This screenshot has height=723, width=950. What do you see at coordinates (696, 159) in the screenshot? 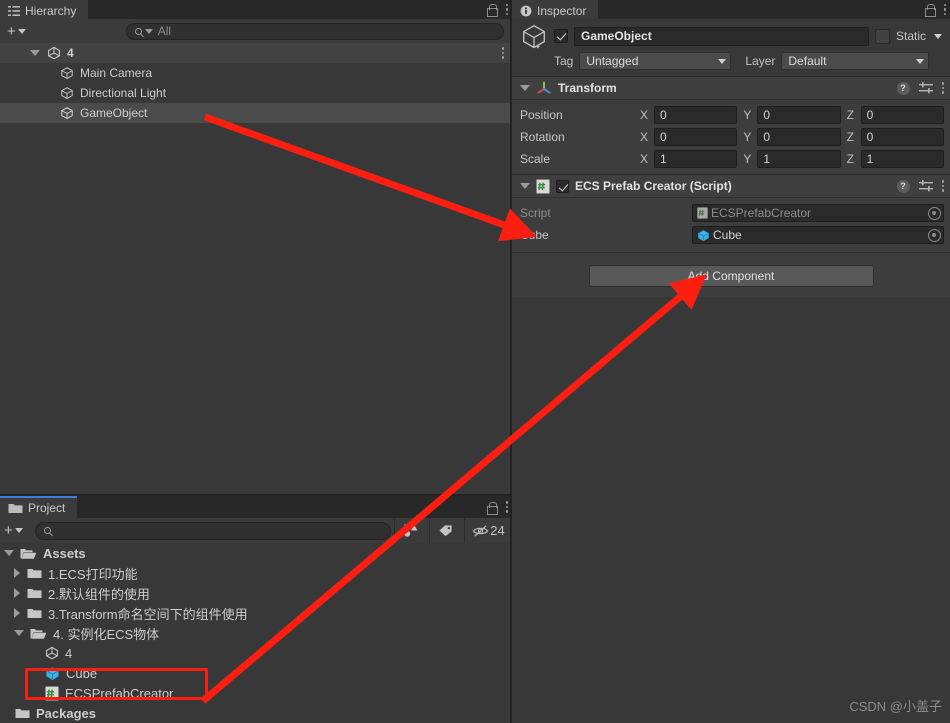
I see `scale-x-input: 1` at bounding box center [696, 159].